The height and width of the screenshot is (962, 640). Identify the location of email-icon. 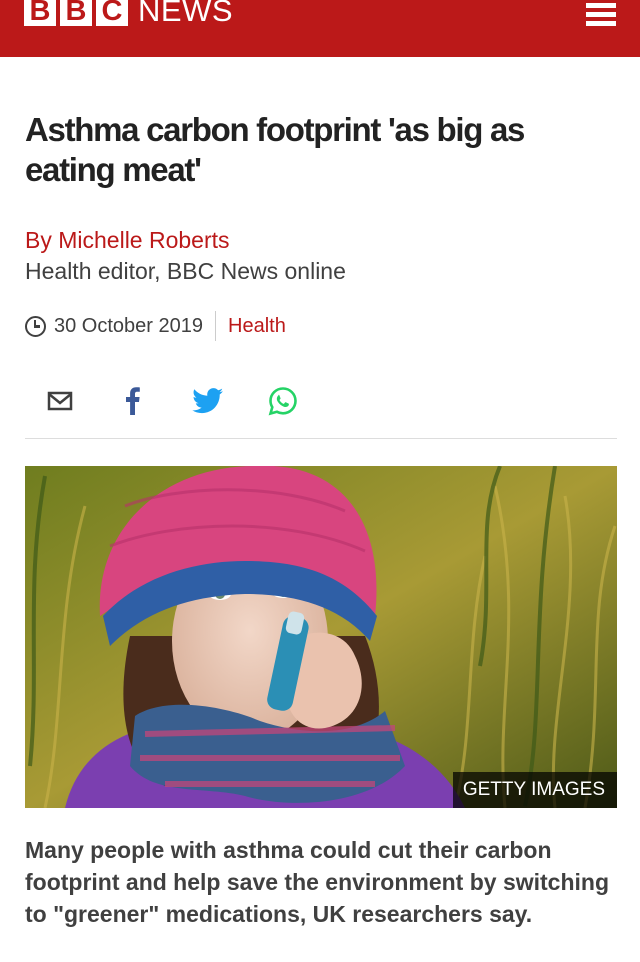
(60, 401).